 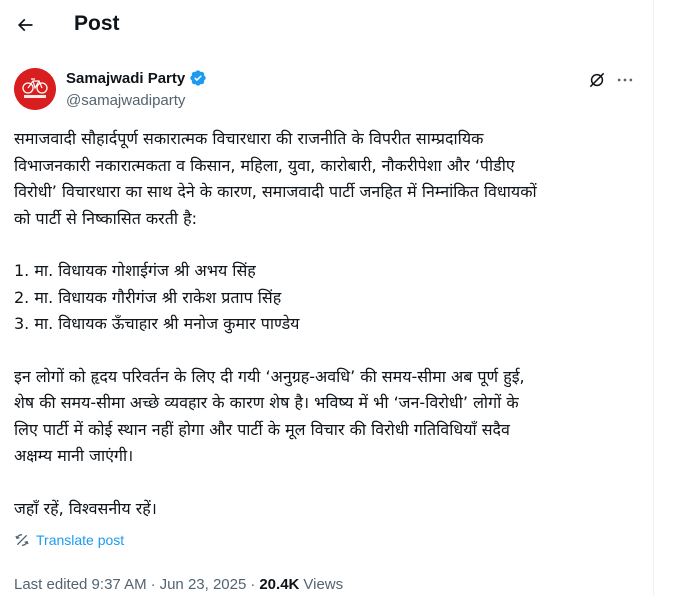 I want to click on back-button, so click(x=25, y=25).